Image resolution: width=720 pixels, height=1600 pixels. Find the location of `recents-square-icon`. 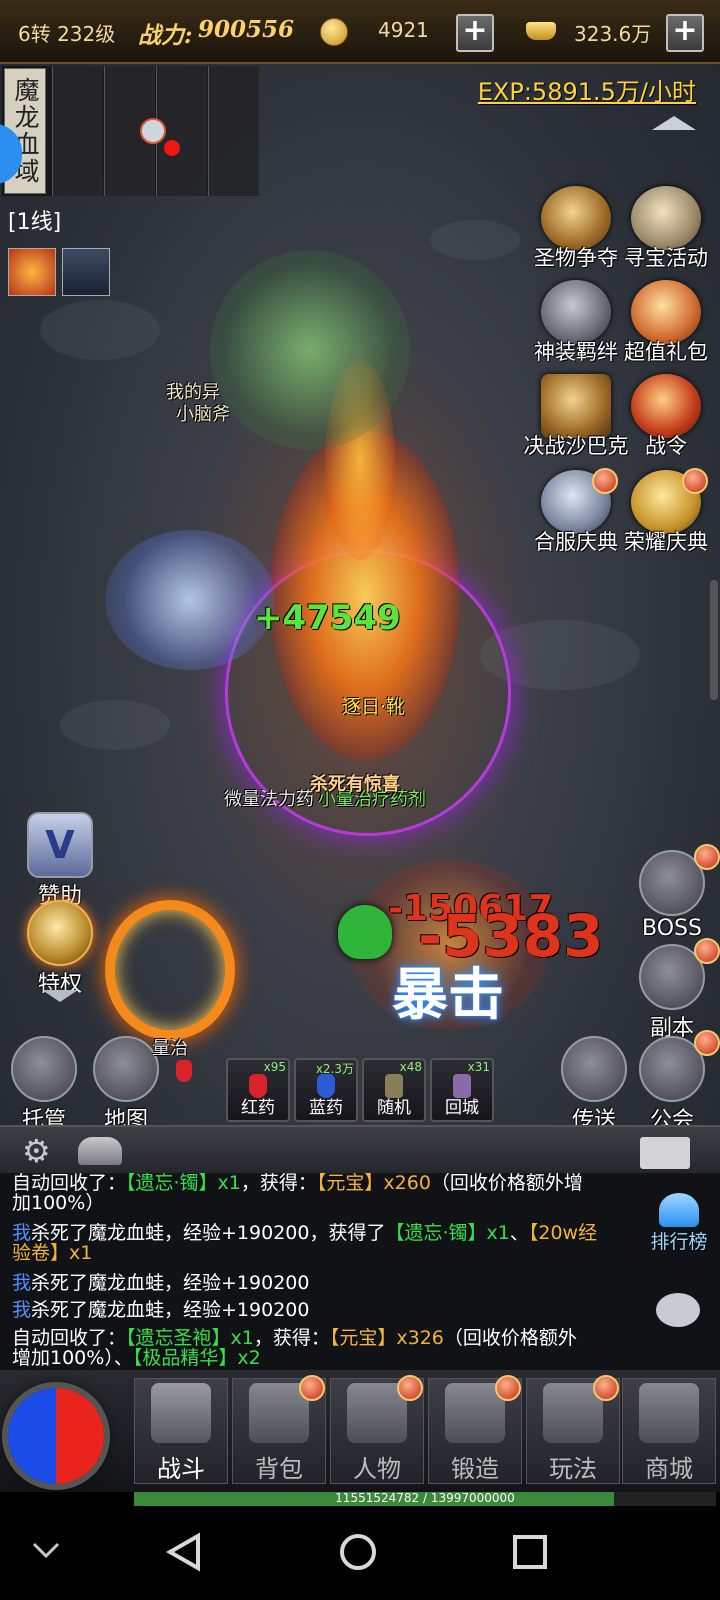

recents-square-icon is located at coordinates (530, 1552).